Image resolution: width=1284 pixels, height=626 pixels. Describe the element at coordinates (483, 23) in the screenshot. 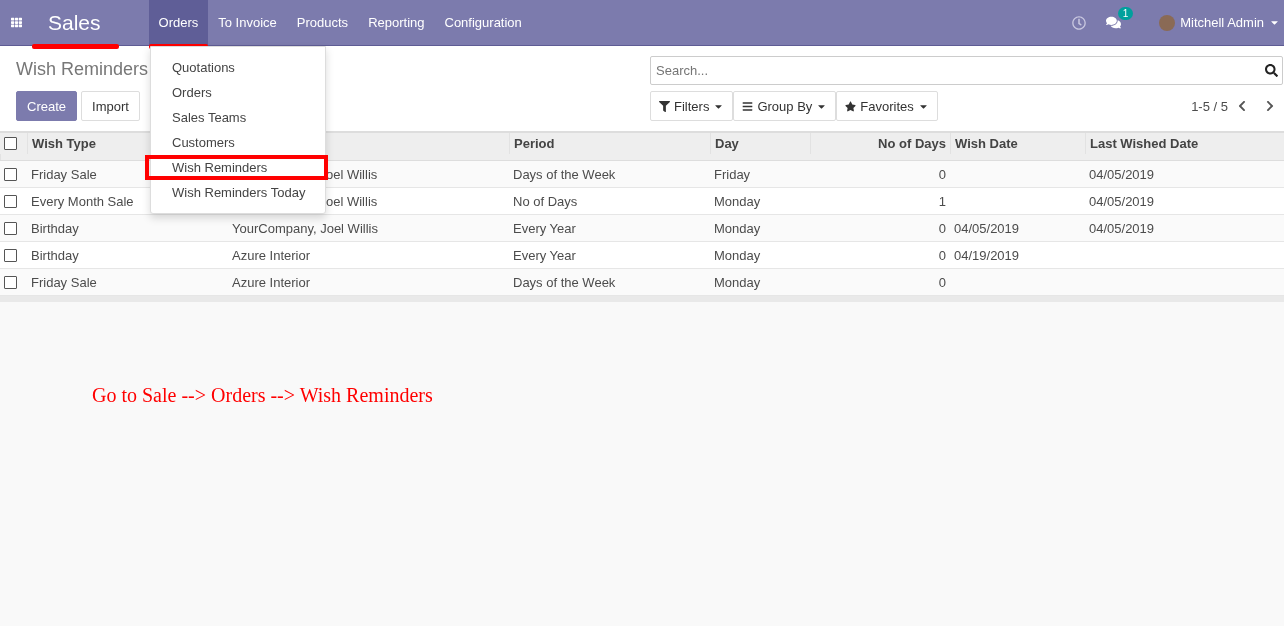

I see `menu-item: Configuration` at that location.